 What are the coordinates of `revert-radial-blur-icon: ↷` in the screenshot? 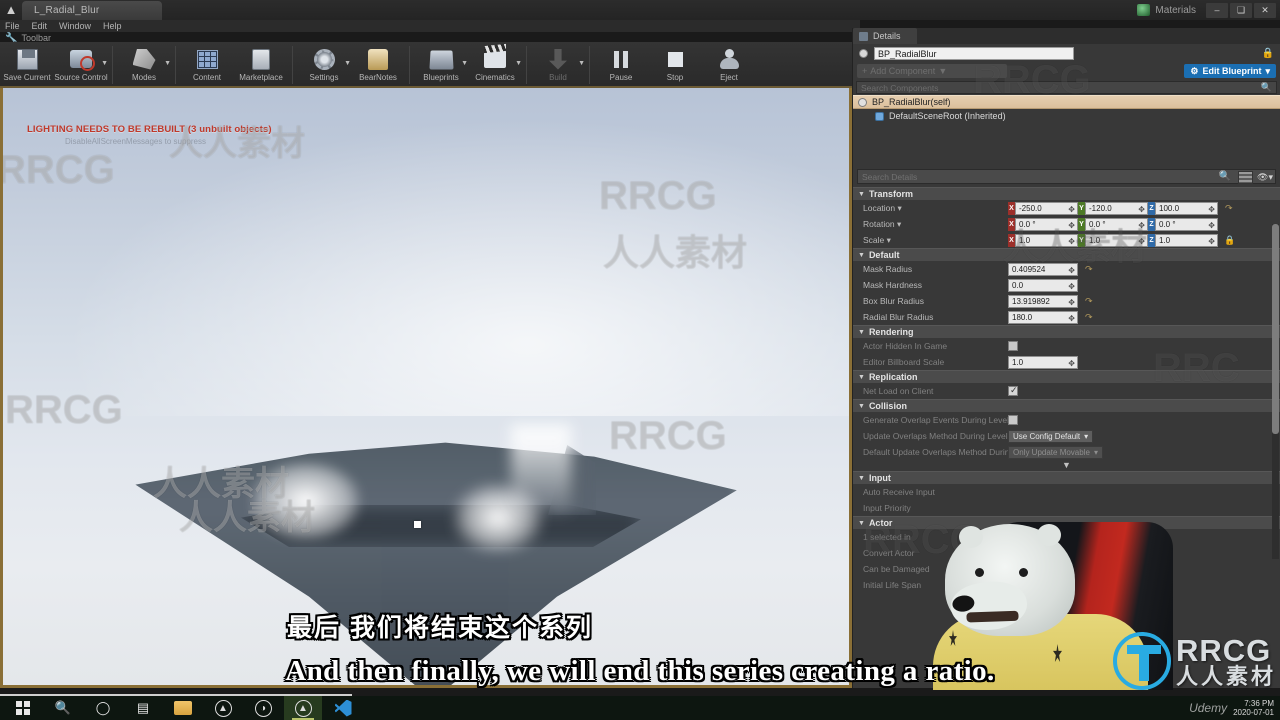 It's located at (1089, 317).